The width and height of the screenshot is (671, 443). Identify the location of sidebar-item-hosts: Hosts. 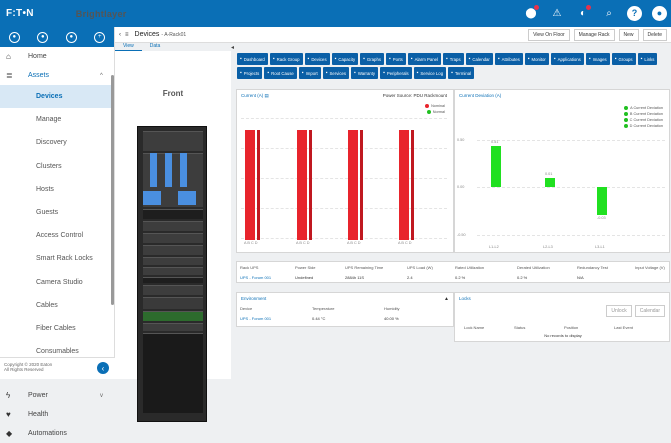
(57, 189).